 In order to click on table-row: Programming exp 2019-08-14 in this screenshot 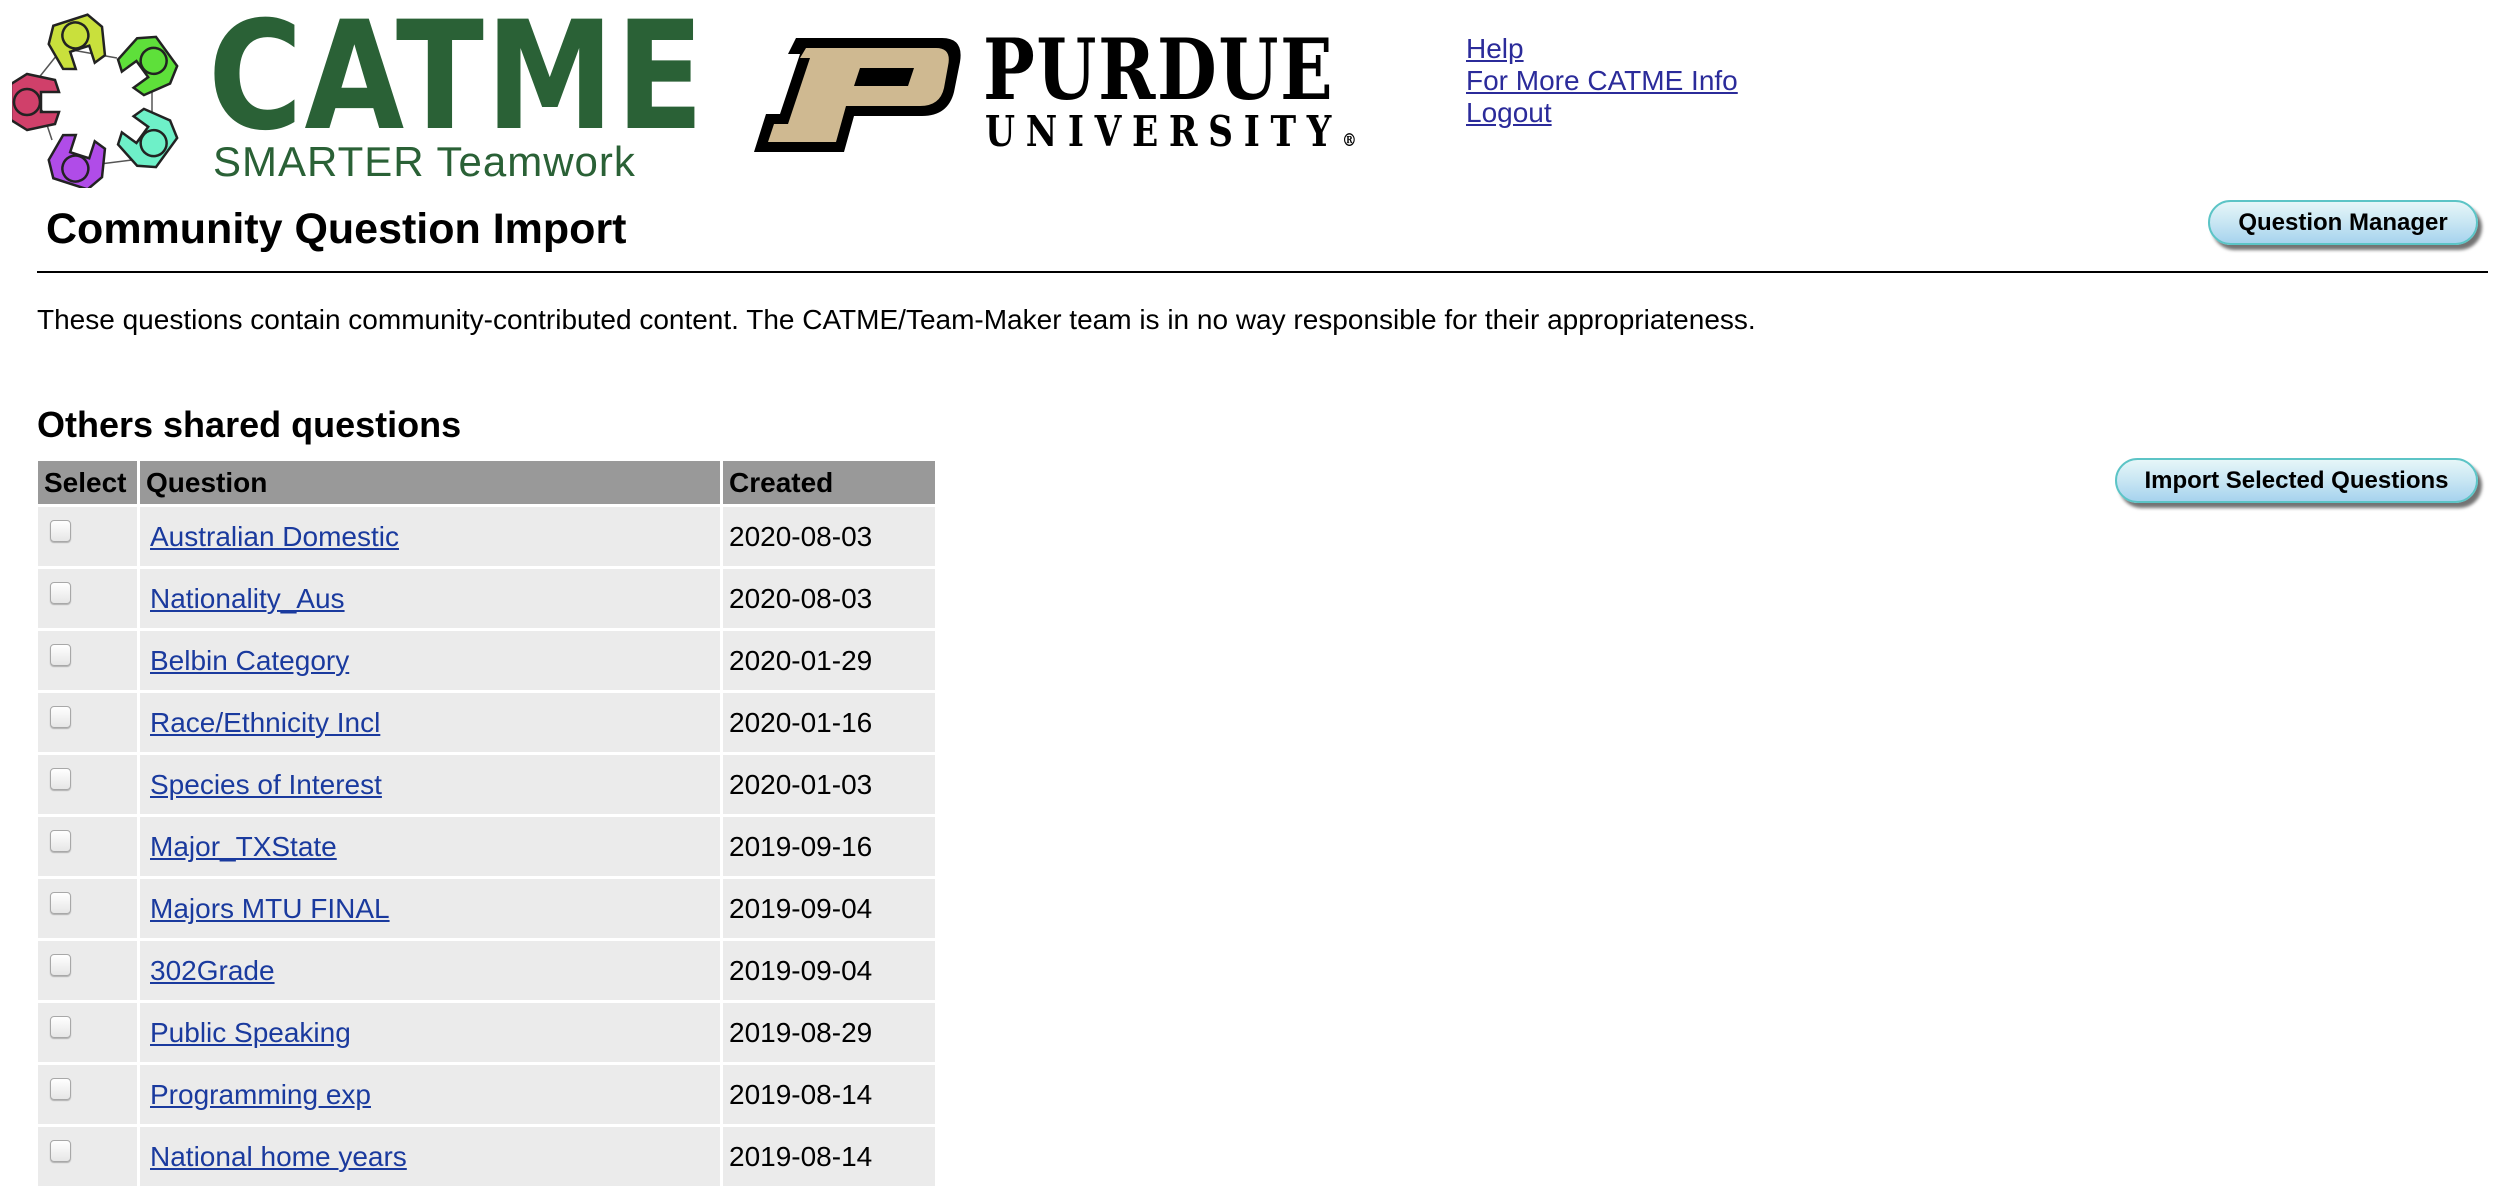, I will do `click(486, 1094)`.